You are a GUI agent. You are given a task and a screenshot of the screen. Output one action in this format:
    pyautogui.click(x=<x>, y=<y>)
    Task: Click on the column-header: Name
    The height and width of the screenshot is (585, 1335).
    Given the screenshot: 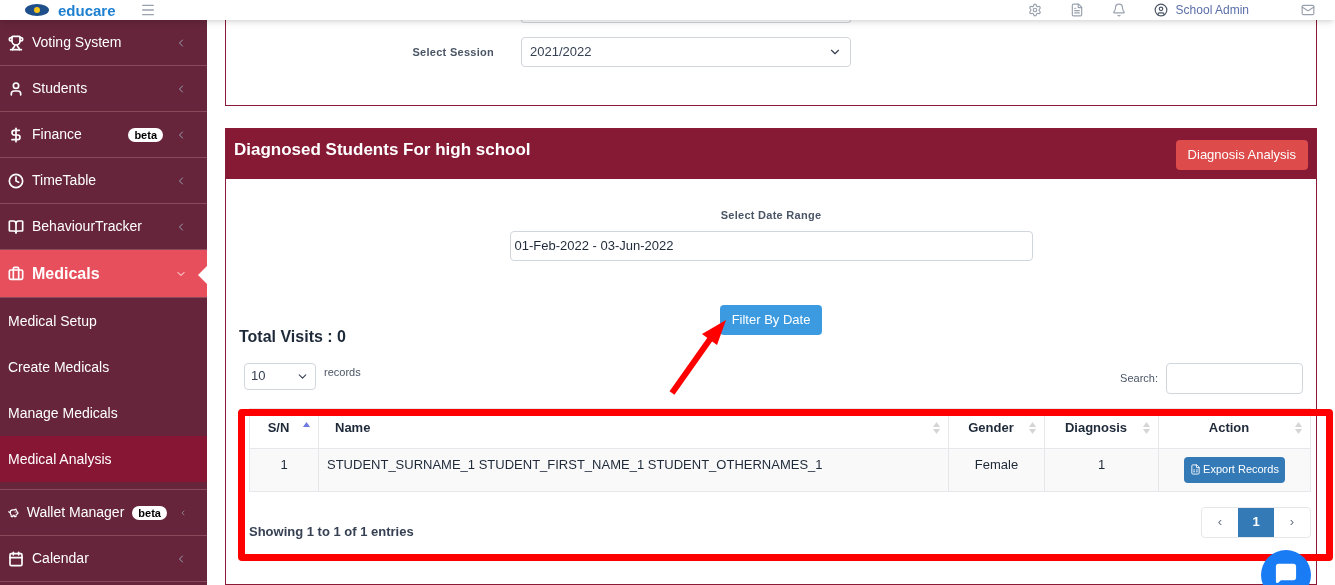 What is the action you would take?
    pyautogui.click(x=633, y=428)
    